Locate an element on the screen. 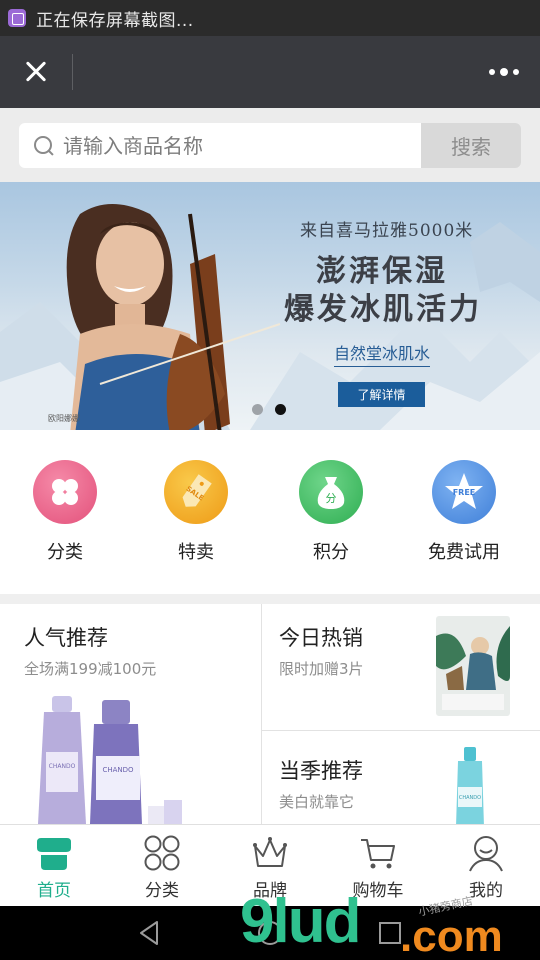 The height and width of the screenshot is (960, 540). free-star-icon: FREE is located at coordinates (464, 492).